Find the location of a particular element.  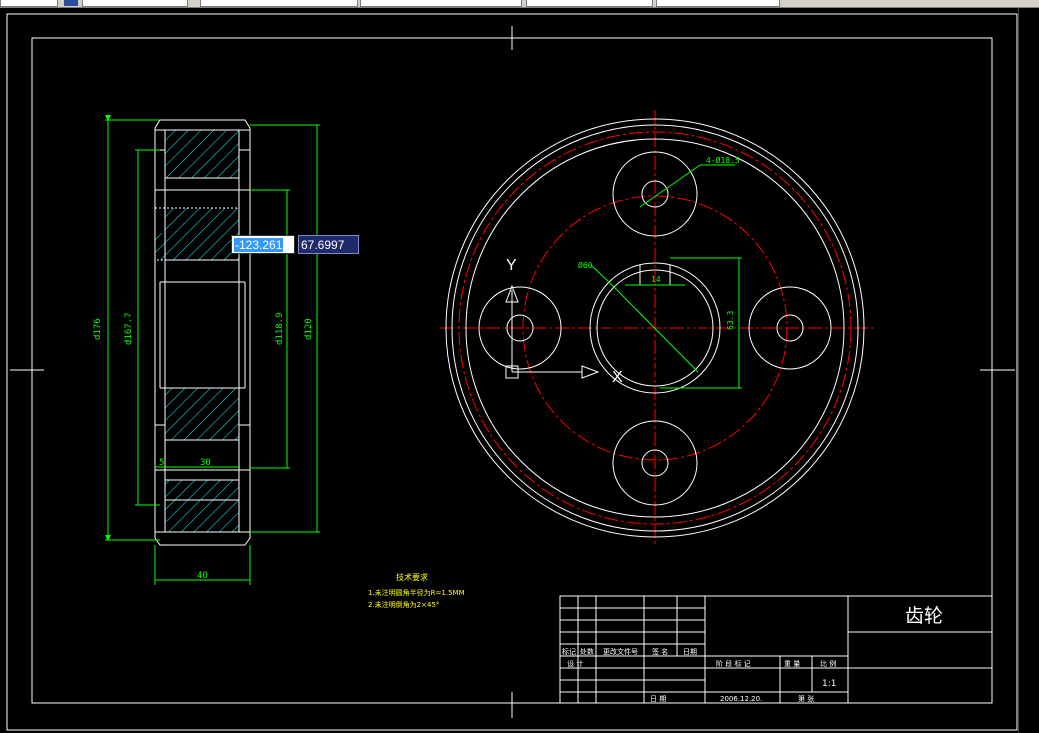

dim-outer-diameter: d176 is located at coordinates (98, 329).